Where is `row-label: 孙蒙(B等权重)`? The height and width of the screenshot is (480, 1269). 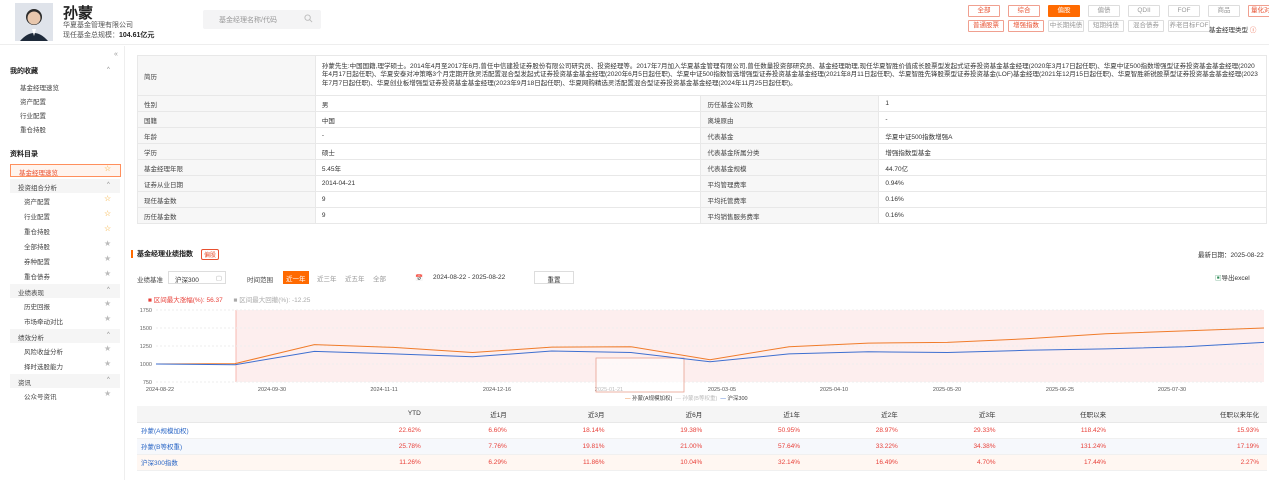 row-label: 孙蒙(B等权重) is located at coordinates (234, 446).